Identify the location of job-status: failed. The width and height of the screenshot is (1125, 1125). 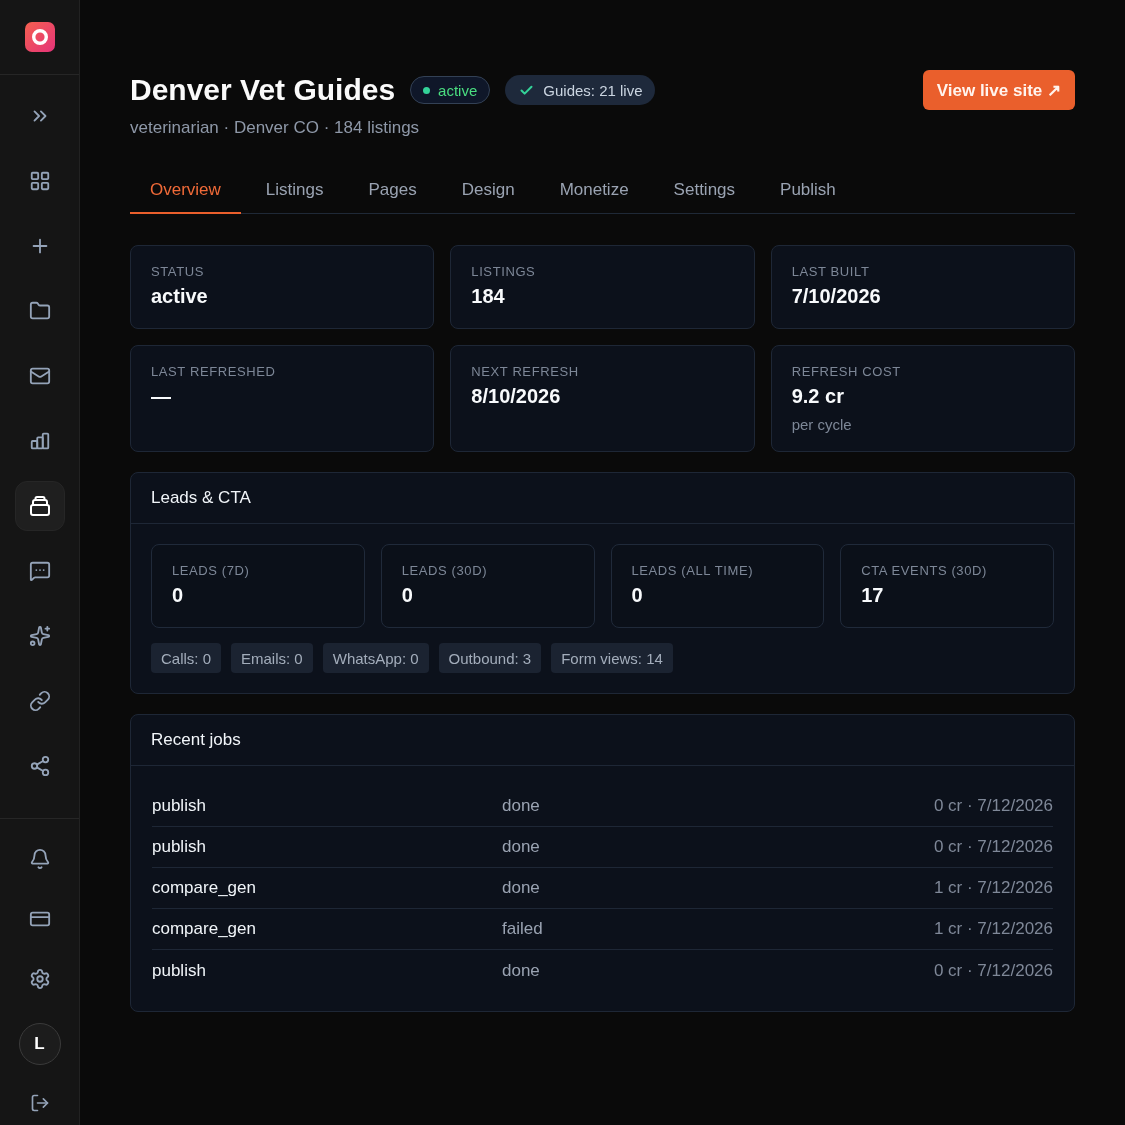
(523, 929).